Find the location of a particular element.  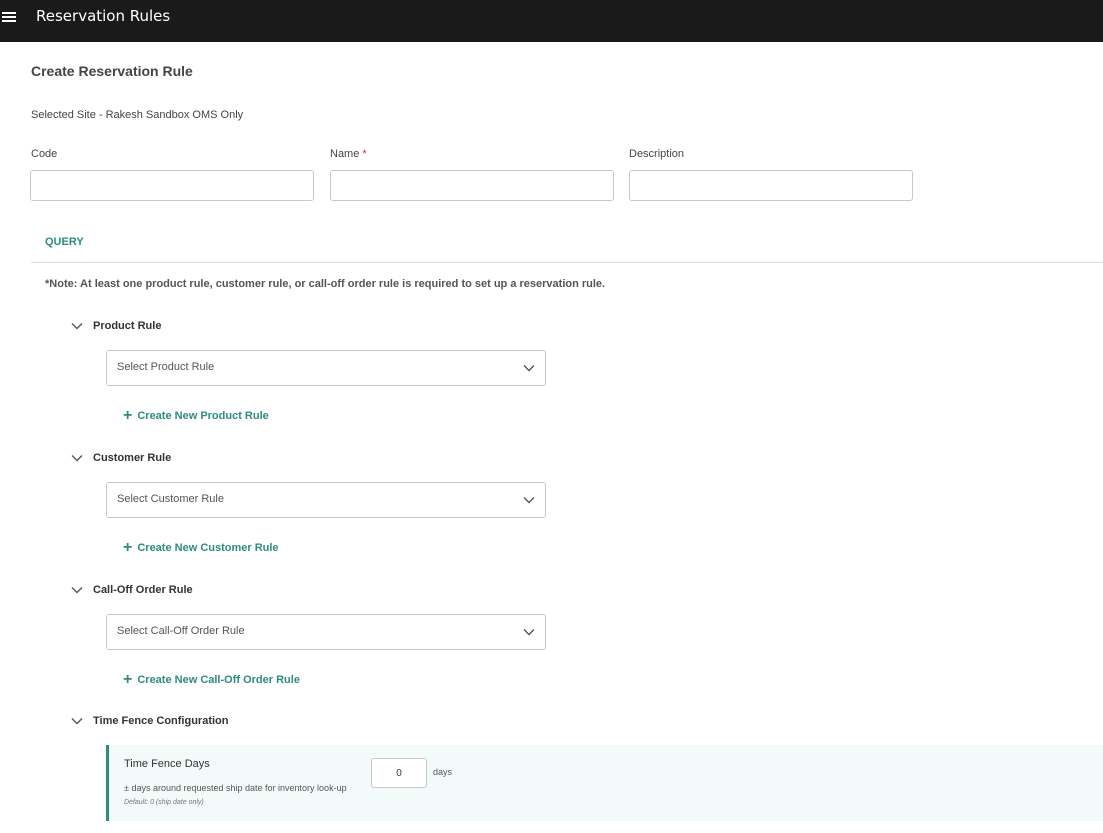

name-input is located at coordinates (472, 185).